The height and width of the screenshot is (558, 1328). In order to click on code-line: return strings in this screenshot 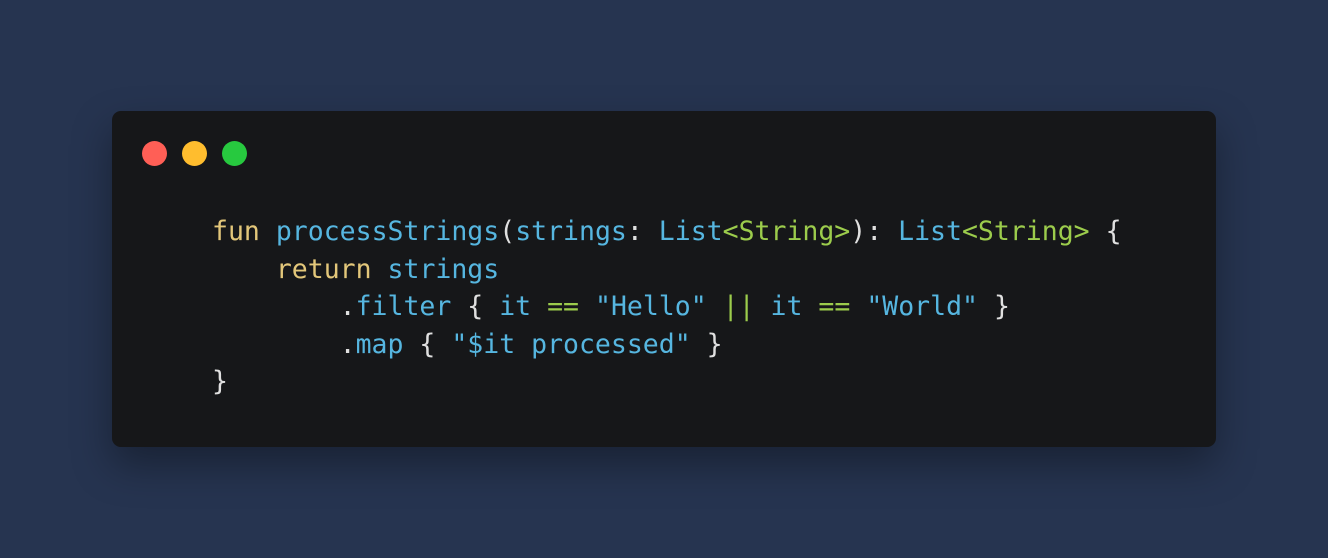, I will do `click(667, 270)`.